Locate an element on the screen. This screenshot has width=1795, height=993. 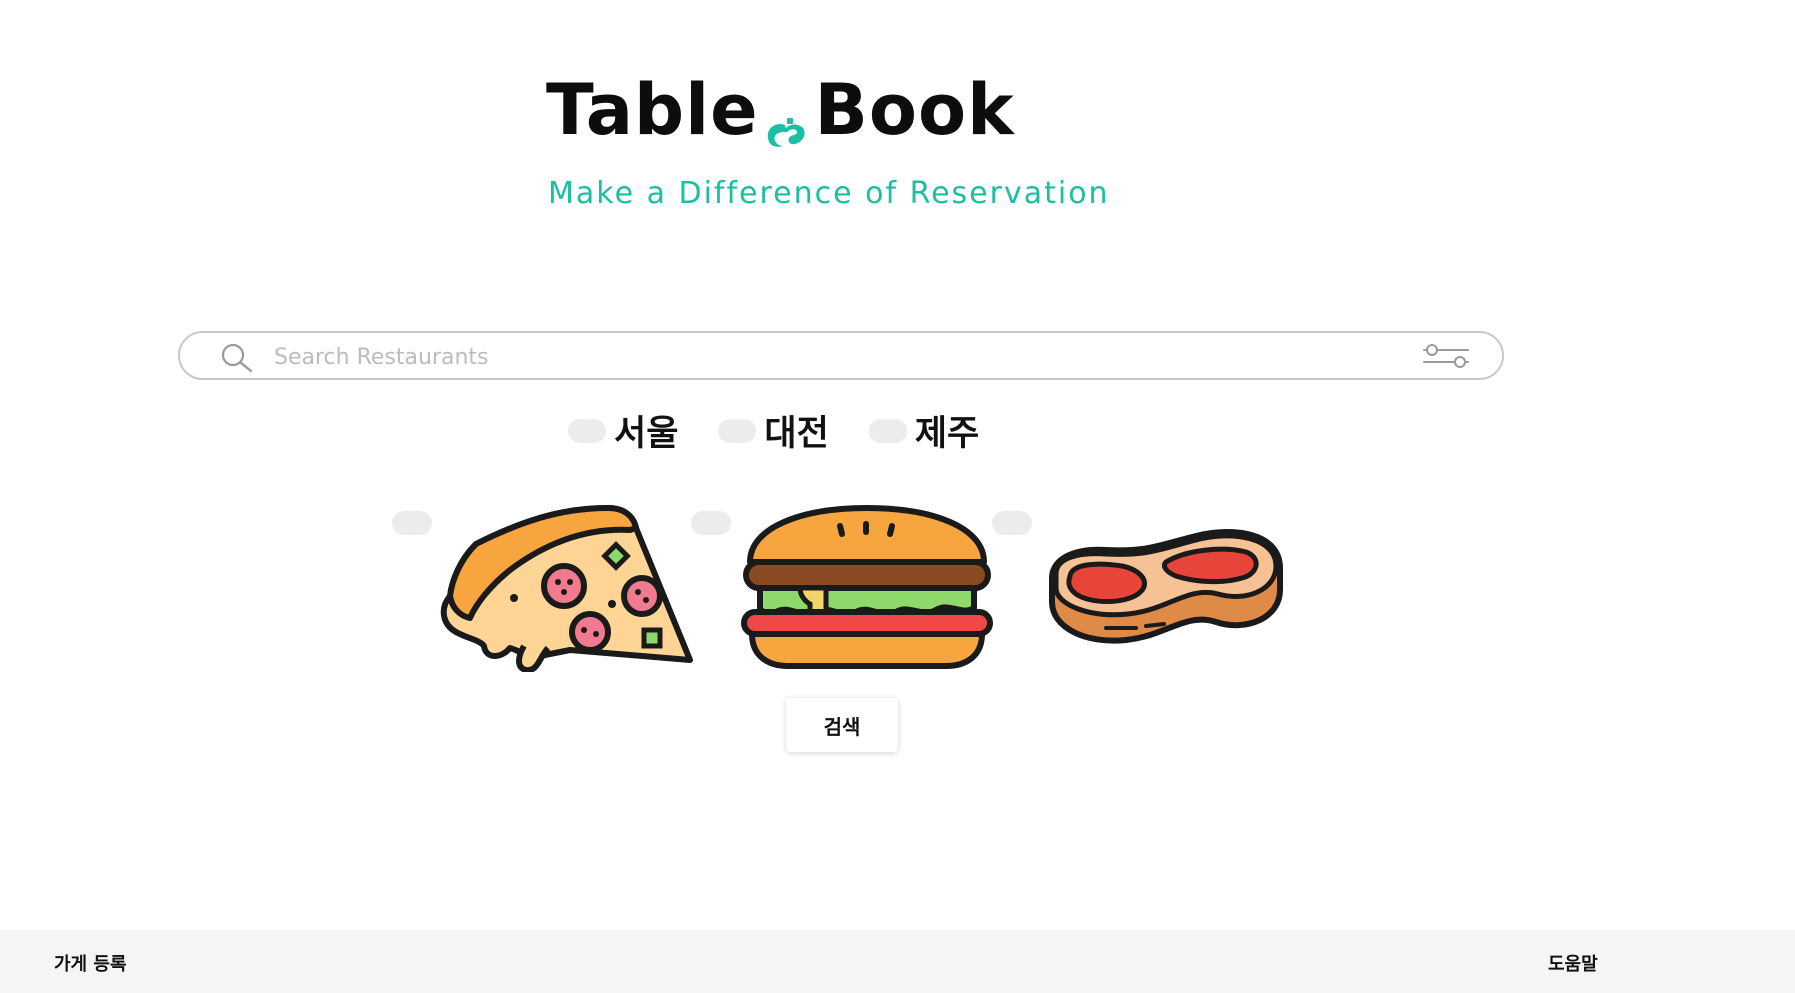
region-option-daejeon: 대전 is located at coordinates (773, 430).